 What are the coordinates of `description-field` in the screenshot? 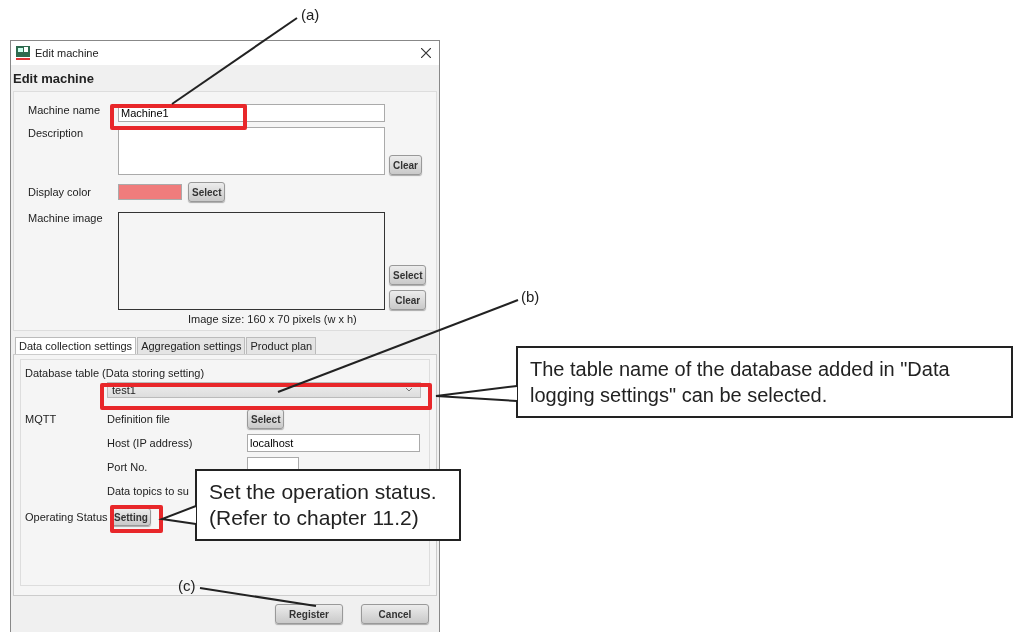 It's located at (251, 151).